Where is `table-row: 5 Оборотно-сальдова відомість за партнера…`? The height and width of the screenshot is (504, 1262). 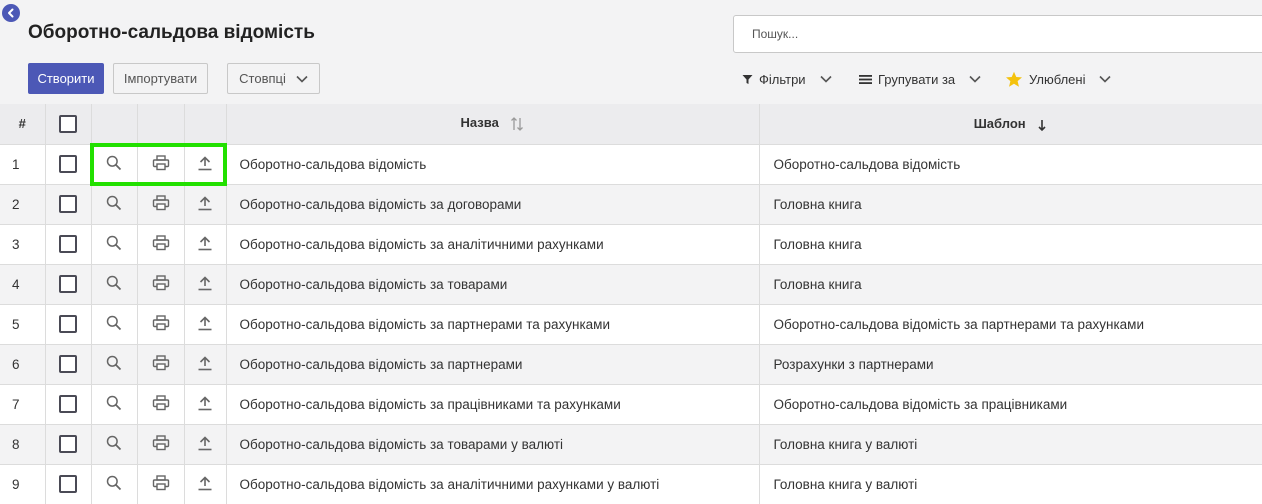
table-row: 5 Оборотно-сальдова відомість за партнера… is located at coordinates (631, 324).